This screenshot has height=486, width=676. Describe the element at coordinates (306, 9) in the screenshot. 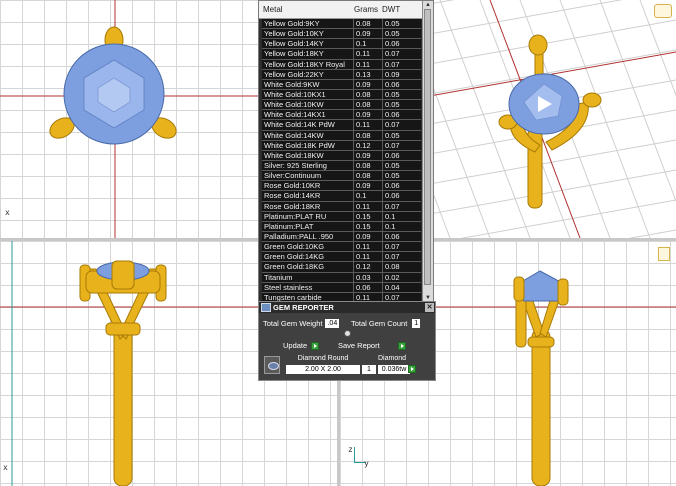

I see `header-metal: Metal` at that location.